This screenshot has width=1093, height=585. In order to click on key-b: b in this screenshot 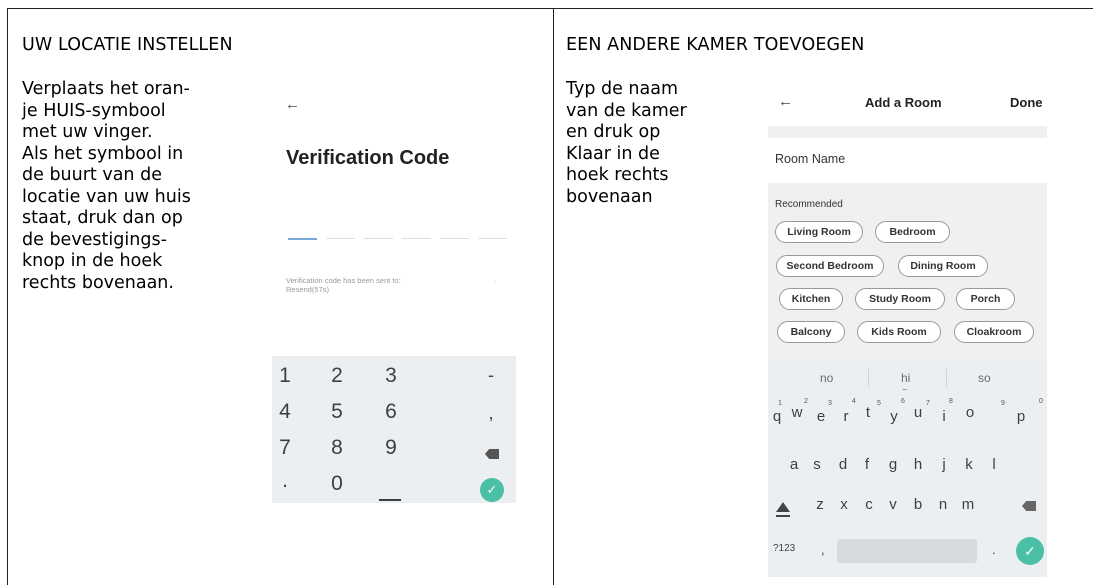, I will do `click(918, 504)`.